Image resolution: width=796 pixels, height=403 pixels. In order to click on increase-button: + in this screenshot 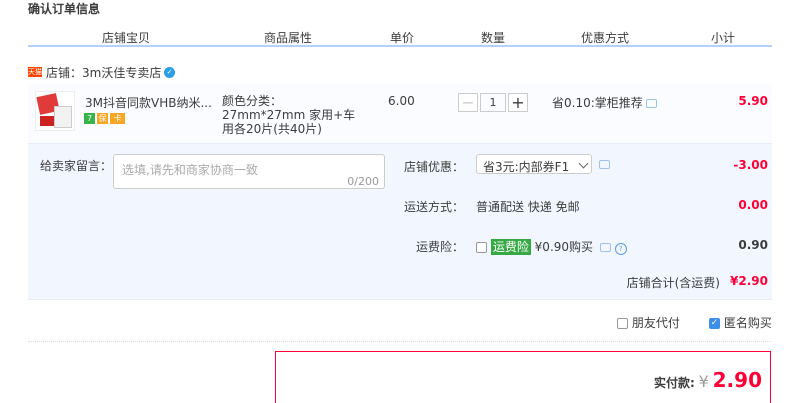, I will do `click(518, 102)`.